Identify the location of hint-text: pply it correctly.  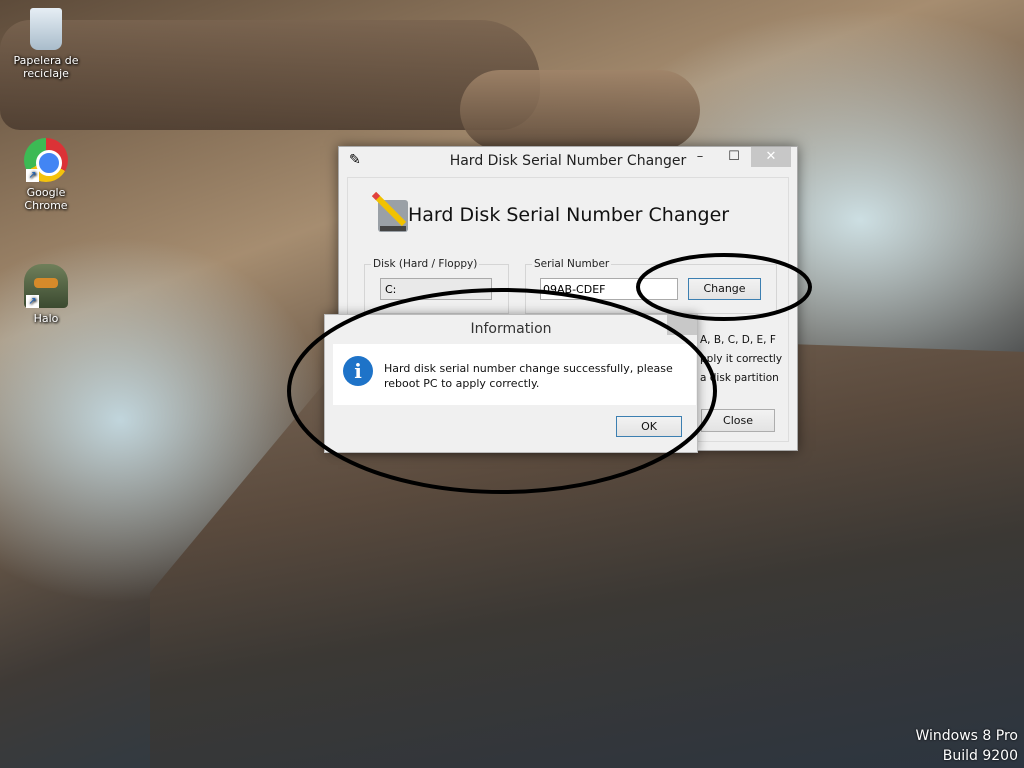
(741, 359).